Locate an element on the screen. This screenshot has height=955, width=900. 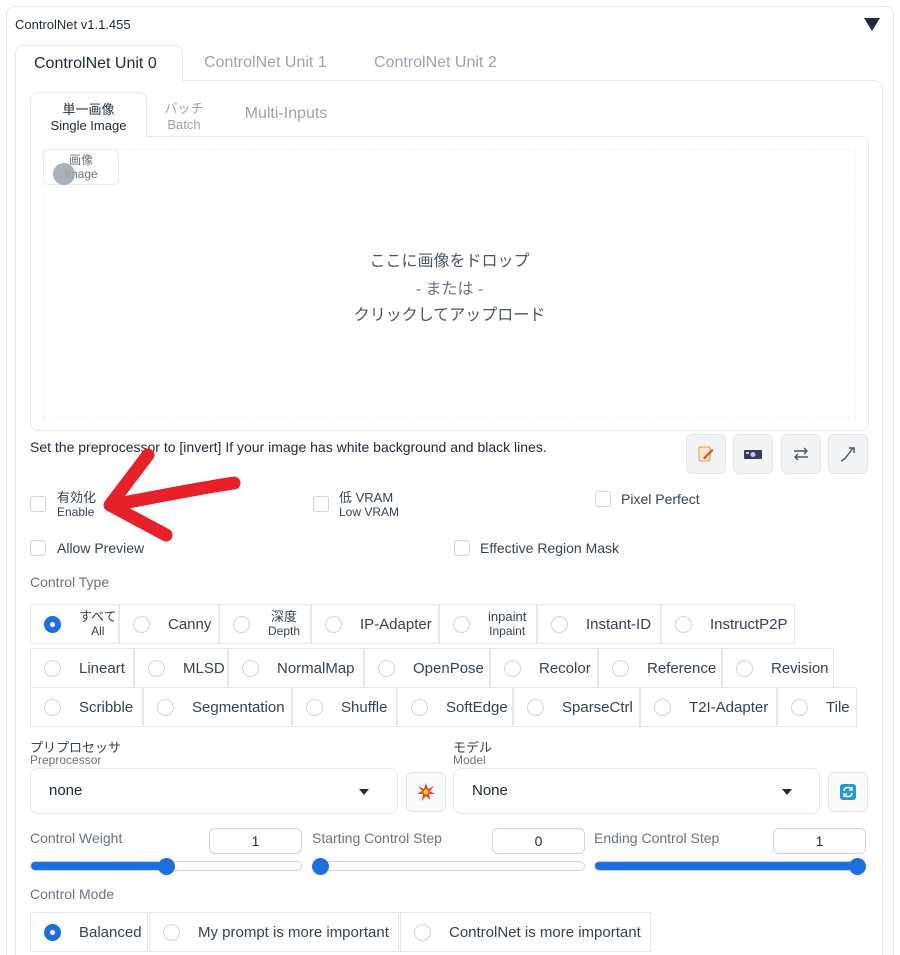
allow-preview-label: Allow Preview is located at coordinates (101, 548).